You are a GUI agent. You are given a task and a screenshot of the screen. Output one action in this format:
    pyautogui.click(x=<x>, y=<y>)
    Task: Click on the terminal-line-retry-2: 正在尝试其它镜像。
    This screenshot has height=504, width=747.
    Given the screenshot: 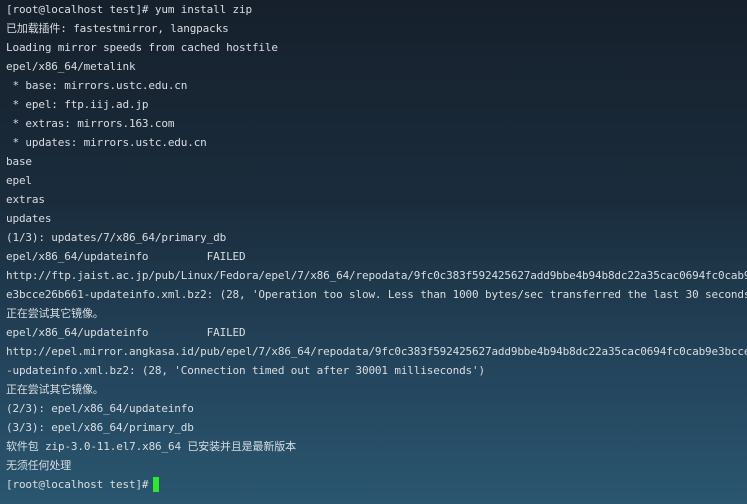 What is the action you would take?
    pyautogui.click(x=55, y=389)
    